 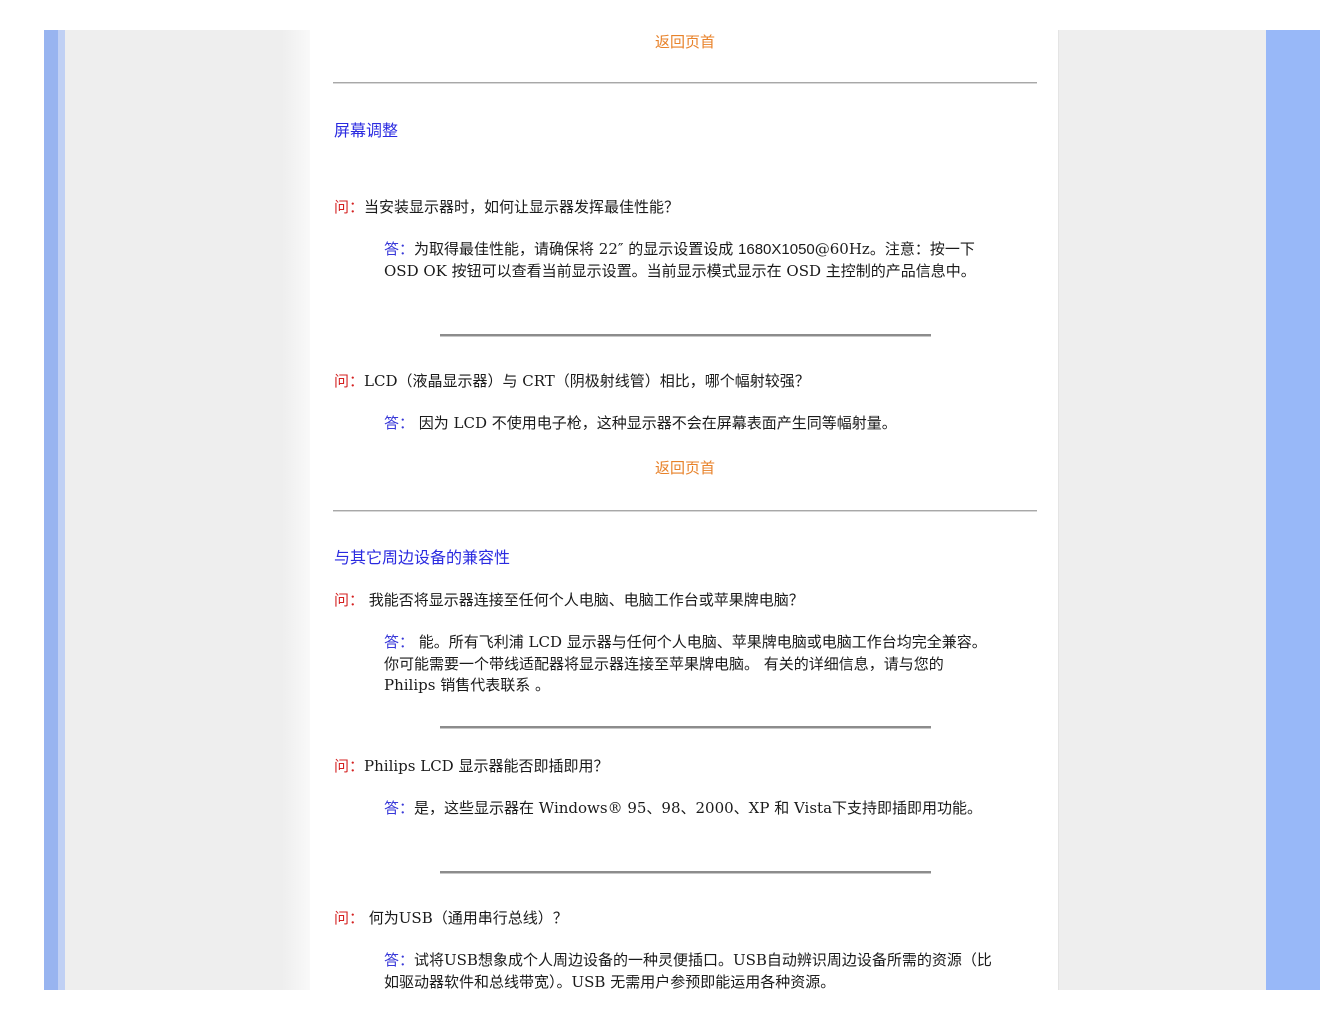 I want to click on question-text: LCD（液晶显示器）与 CRT（阴极射线管）相比，哪个幅射较强？, so click(x=587, y=381).